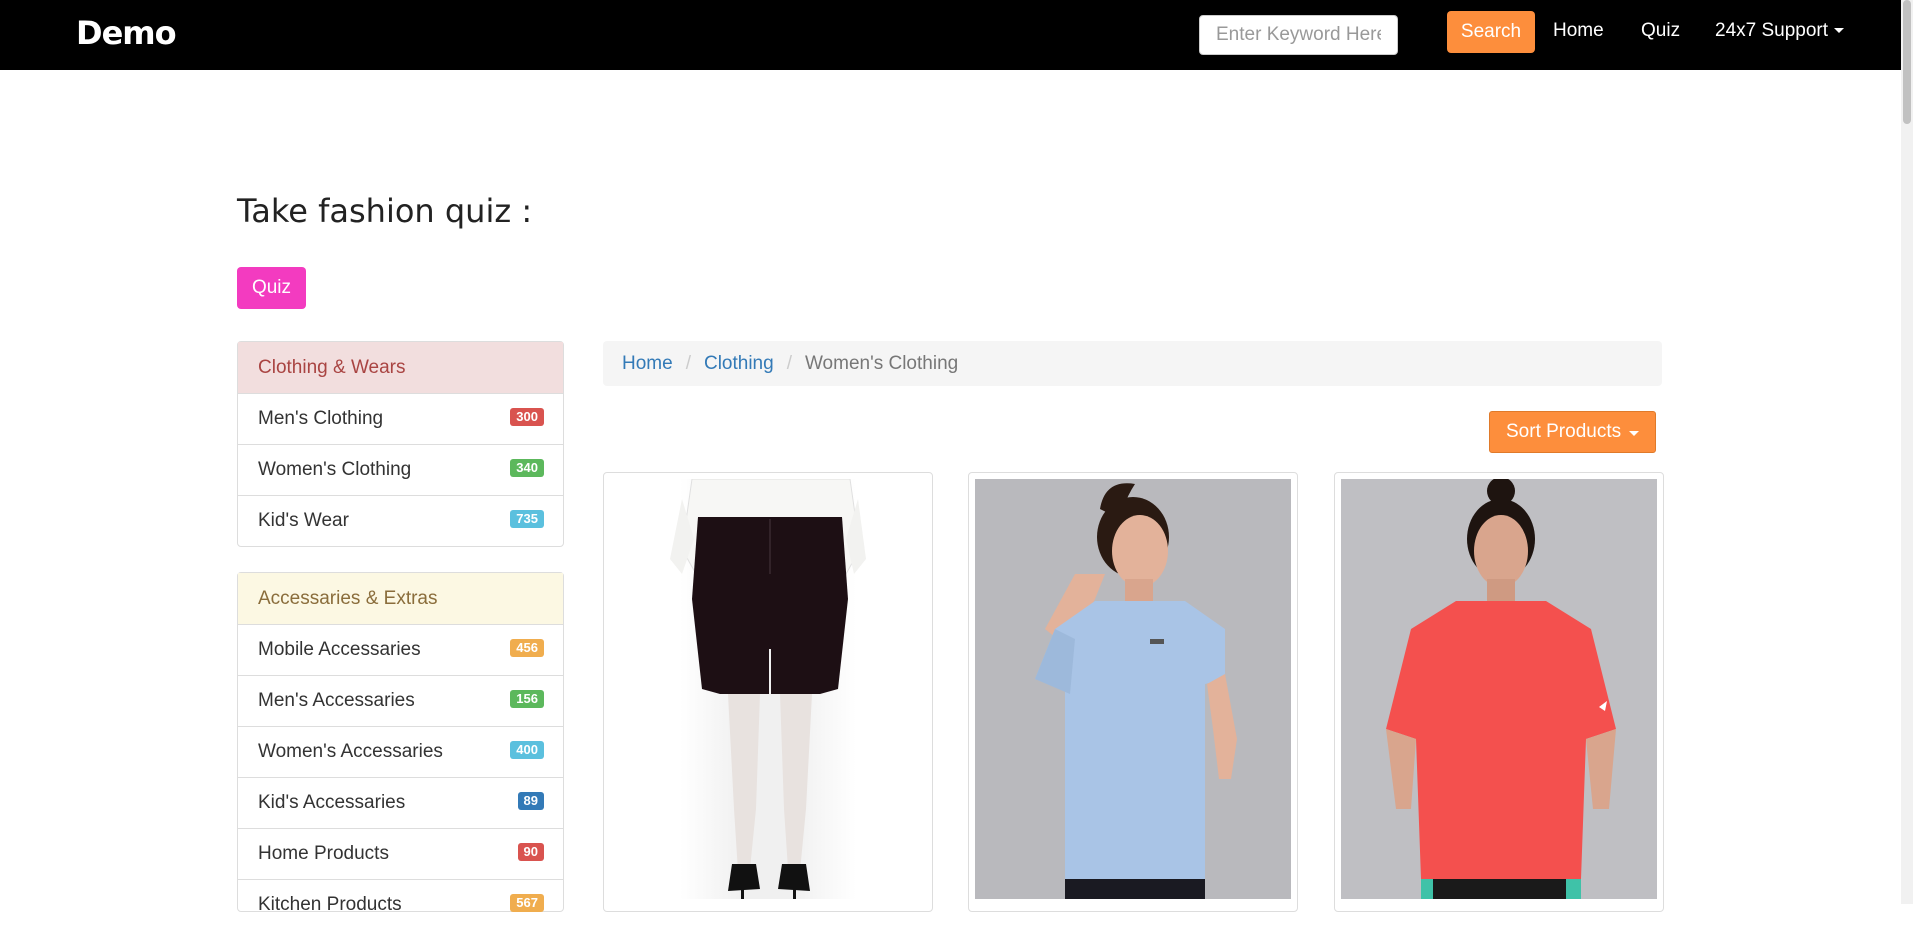 The image size is (1913, 930). I want to click on product-image-red-tshirt, so click(1499, 689).